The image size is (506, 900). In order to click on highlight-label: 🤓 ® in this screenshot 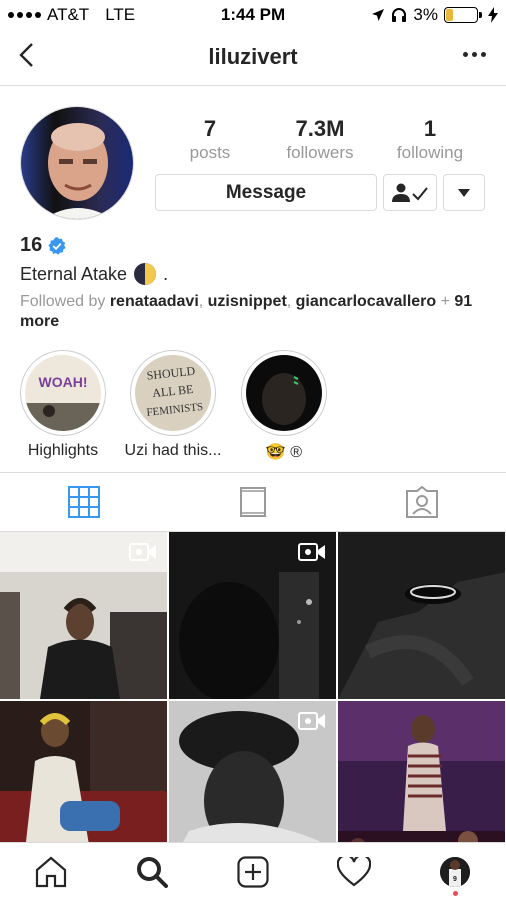, I will do `click(284, 452)`.